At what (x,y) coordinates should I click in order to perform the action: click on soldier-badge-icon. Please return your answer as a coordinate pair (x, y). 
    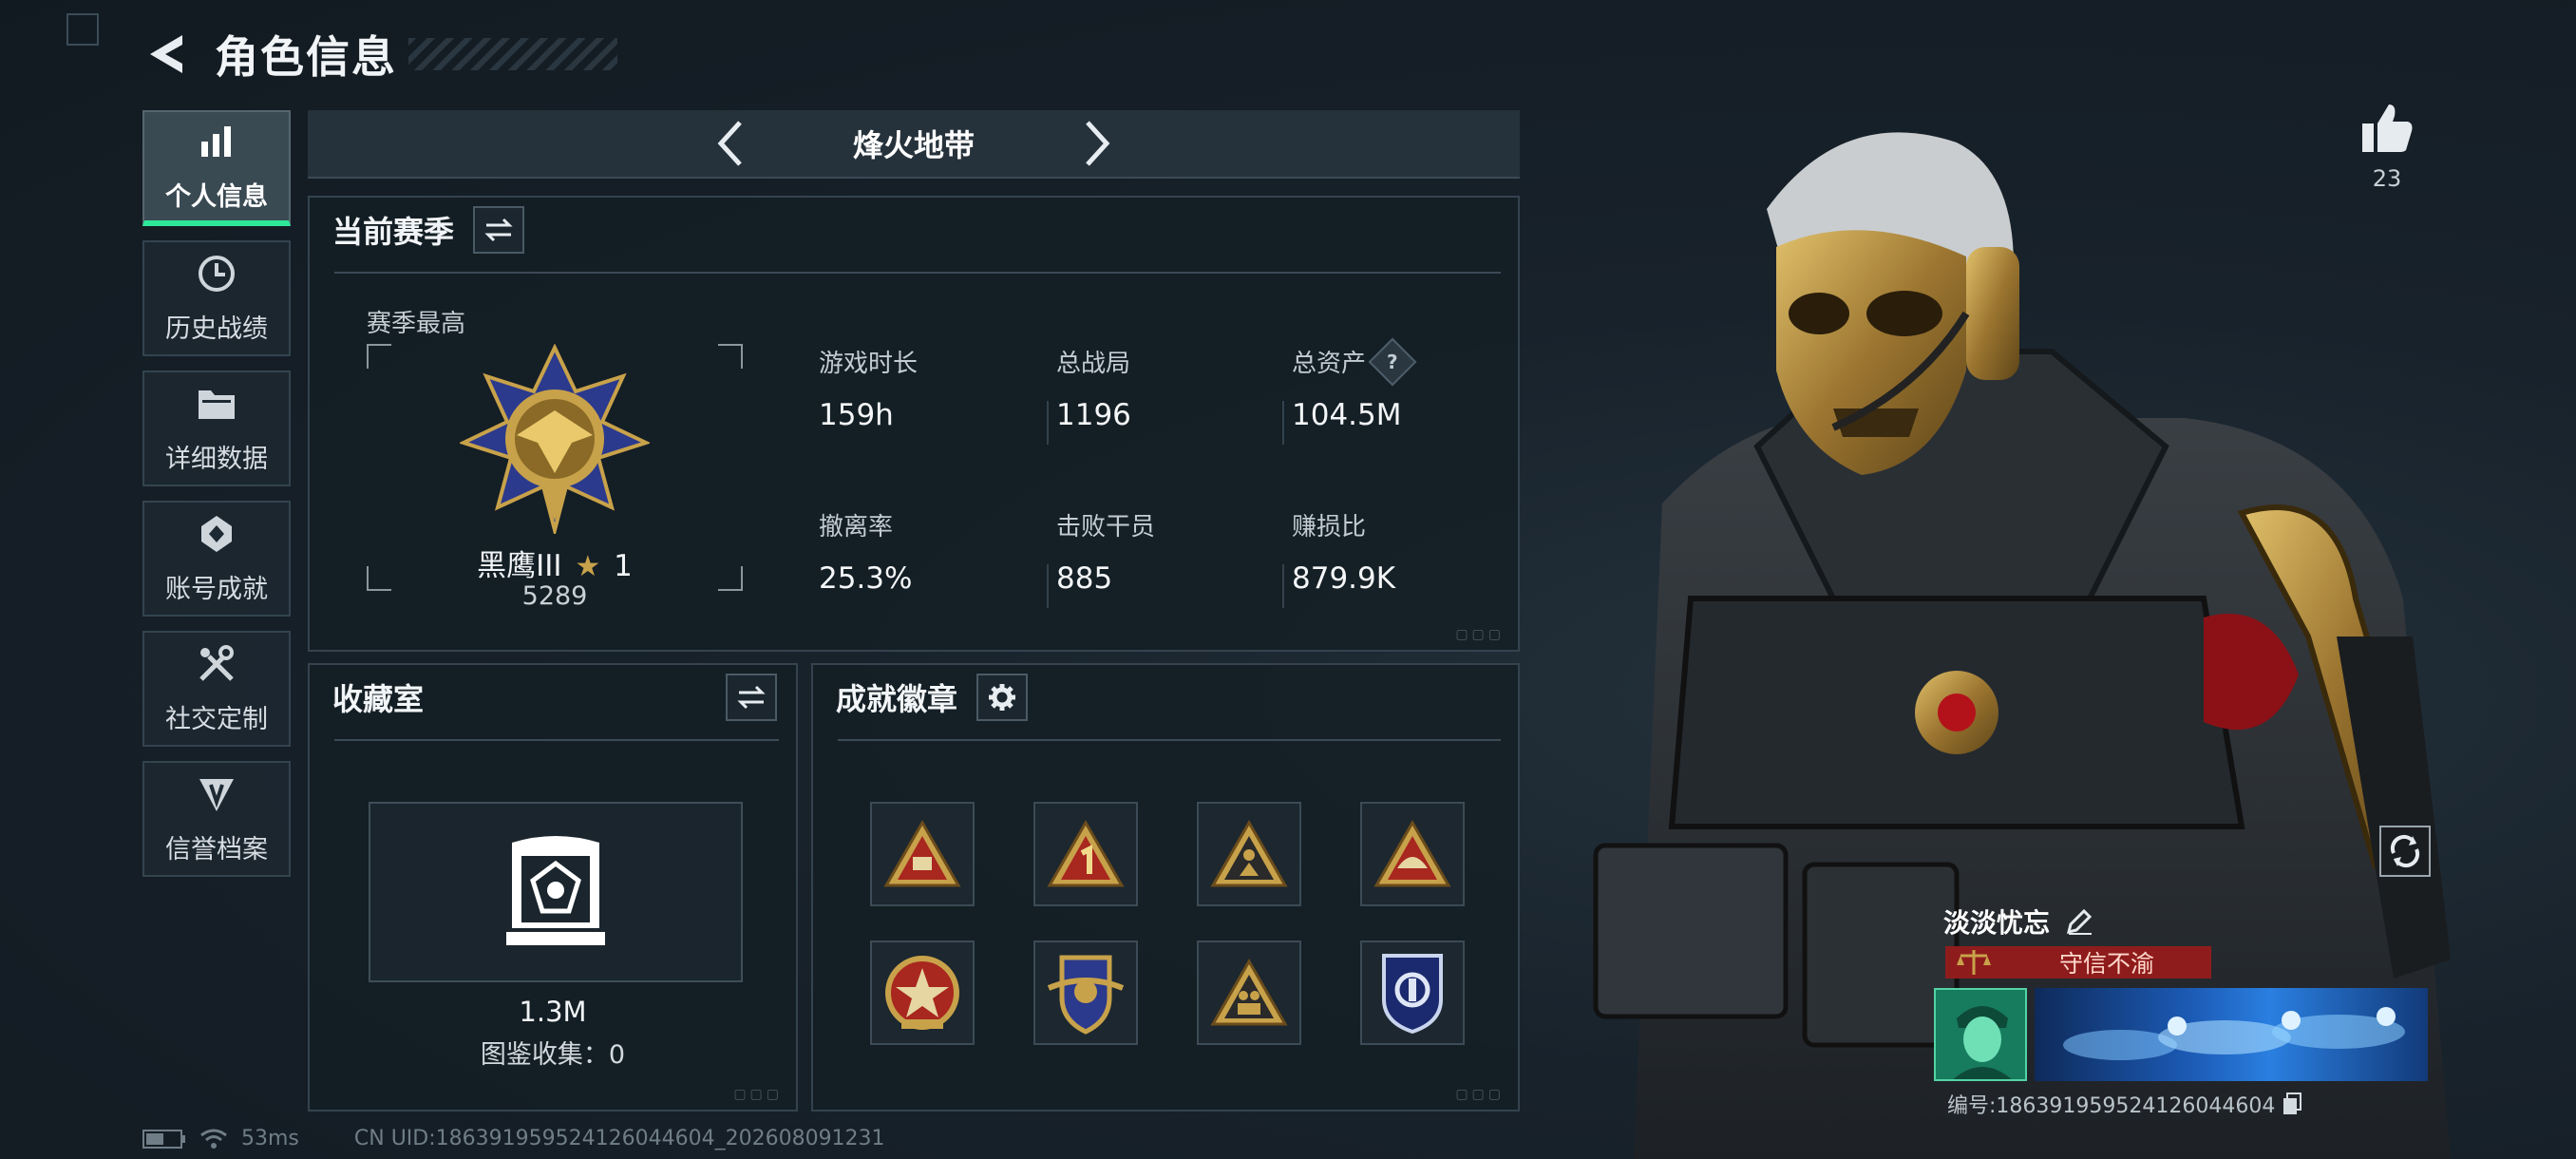
    Looking at the image, I should click on (1249, 853).